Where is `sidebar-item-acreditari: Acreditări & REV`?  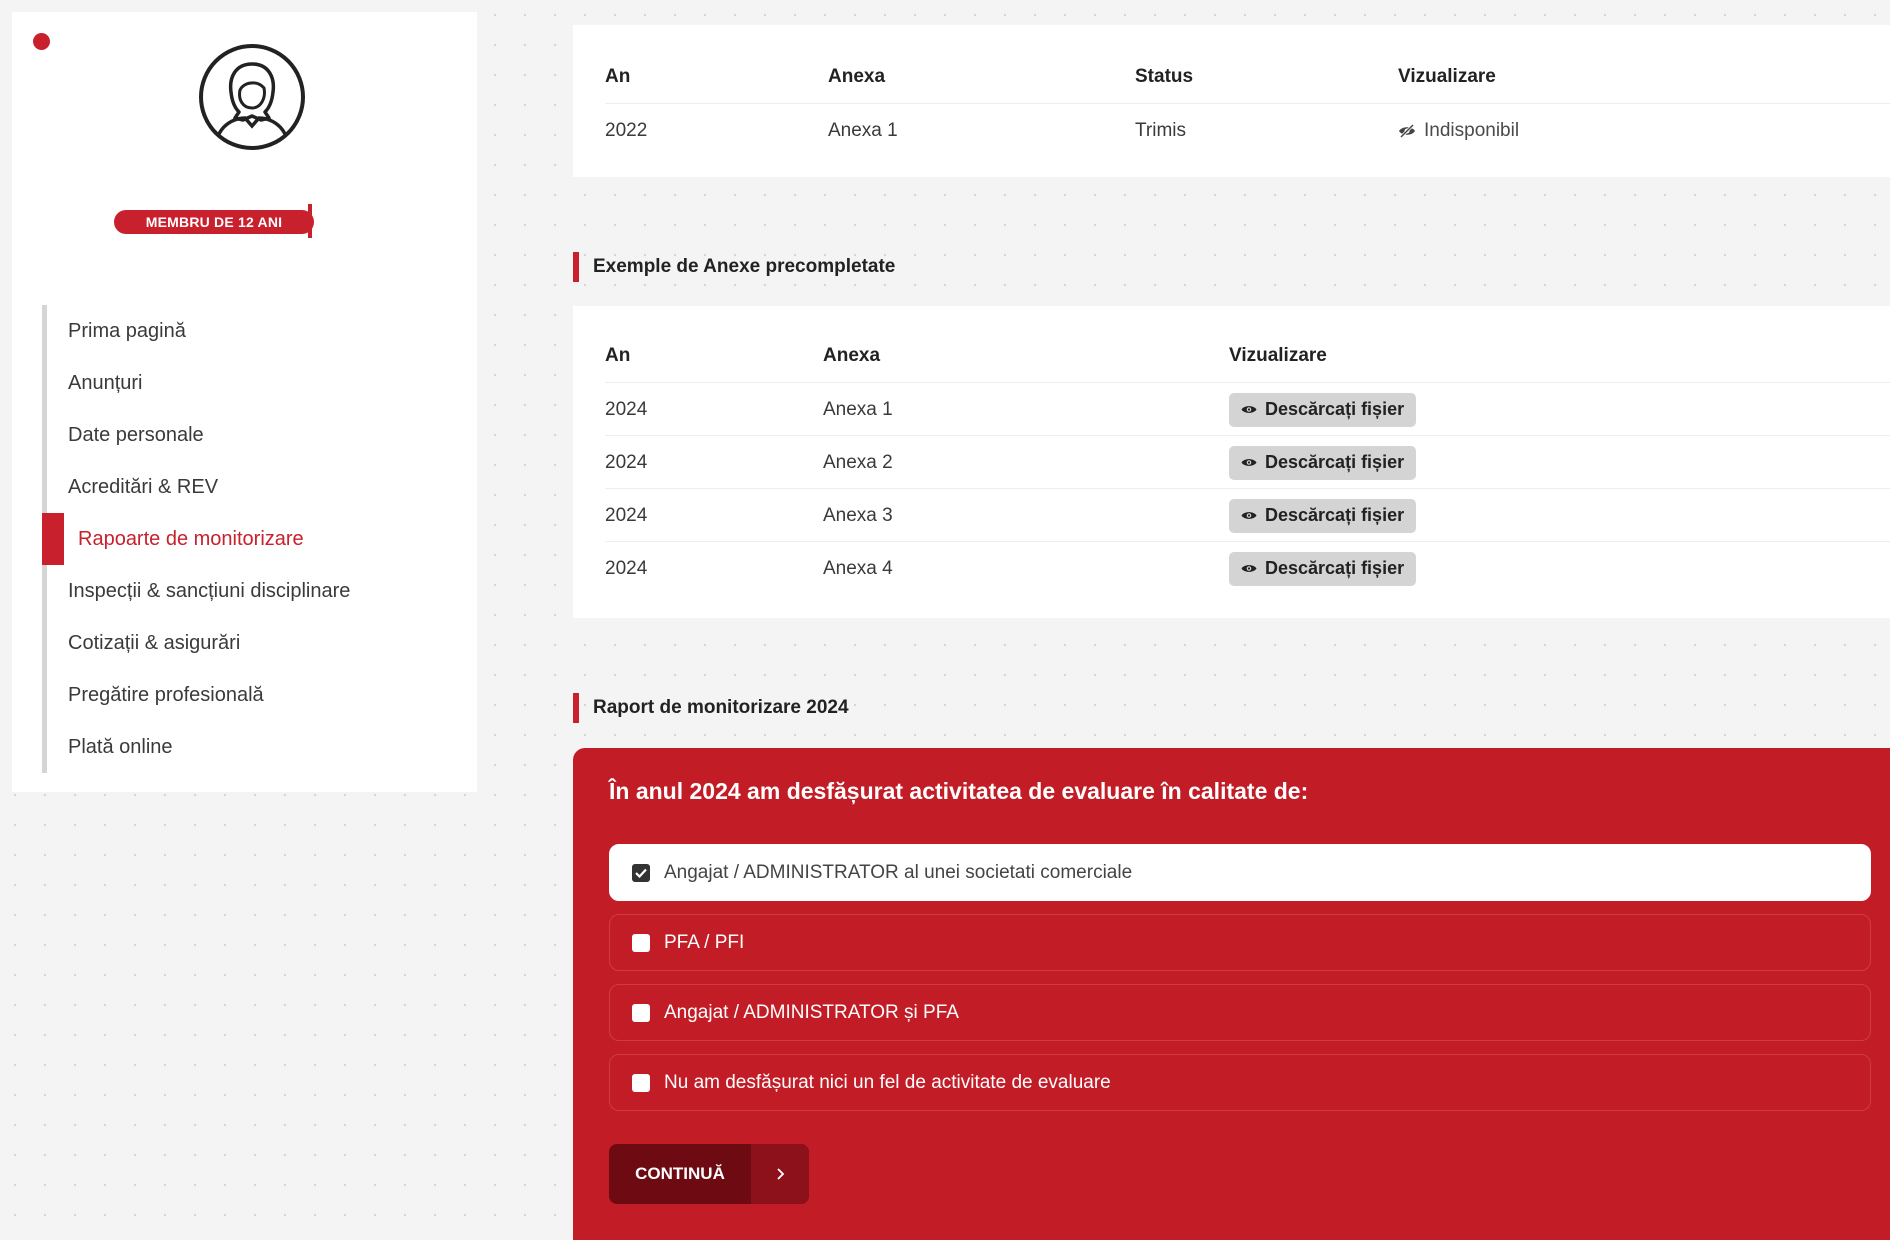
sidebar-item-acreditari: Acreditări & REV is located at coordinates (252, 487).